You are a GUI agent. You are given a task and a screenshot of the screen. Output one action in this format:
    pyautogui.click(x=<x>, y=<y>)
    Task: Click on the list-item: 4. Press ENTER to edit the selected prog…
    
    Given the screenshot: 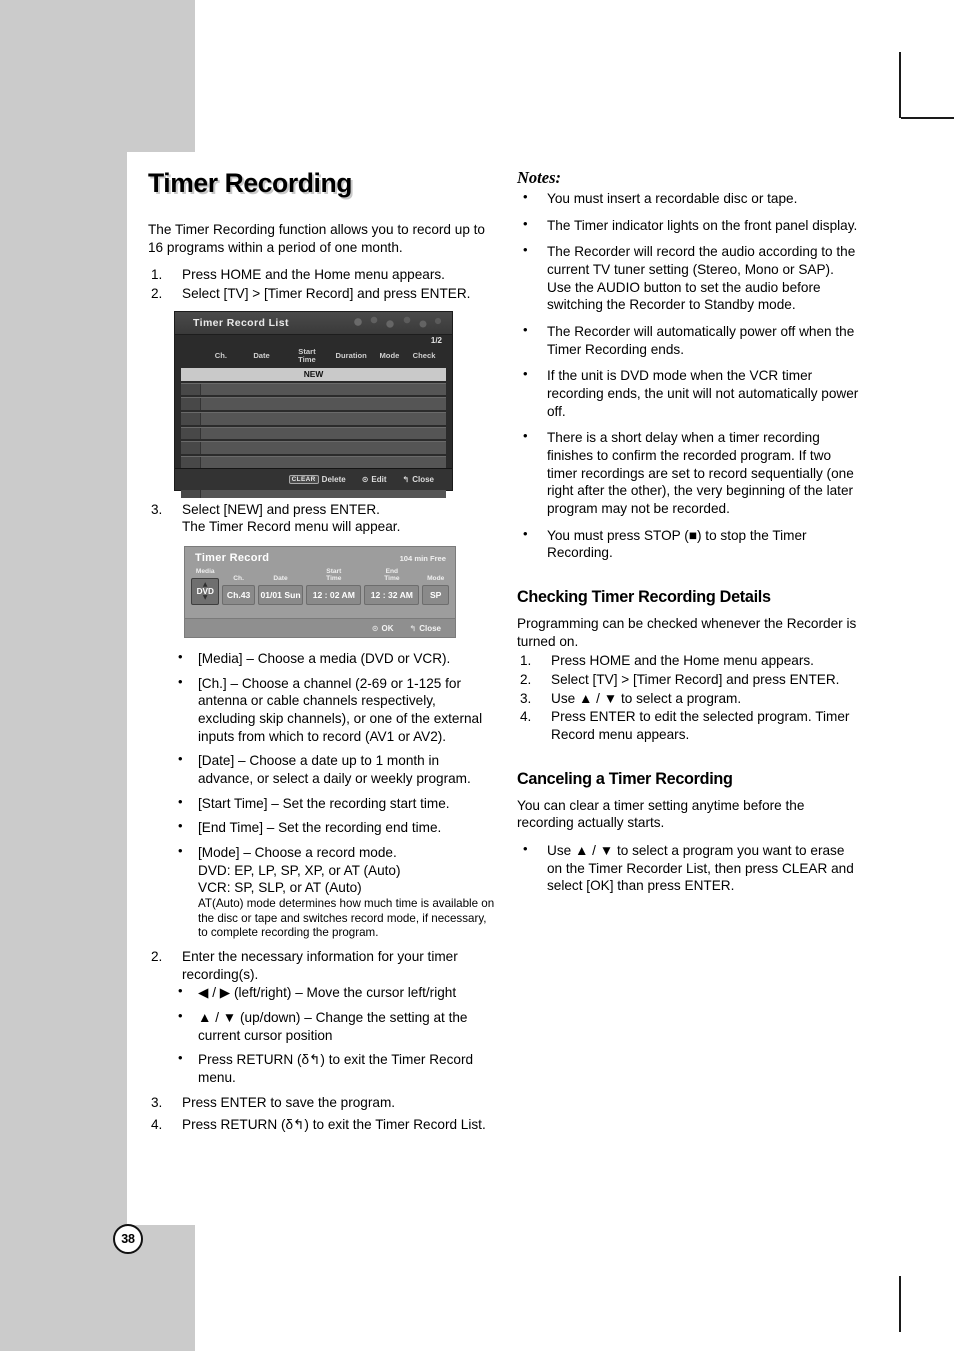 What is the action you would take?
    pyautogui.click(x=689, y=725)
    